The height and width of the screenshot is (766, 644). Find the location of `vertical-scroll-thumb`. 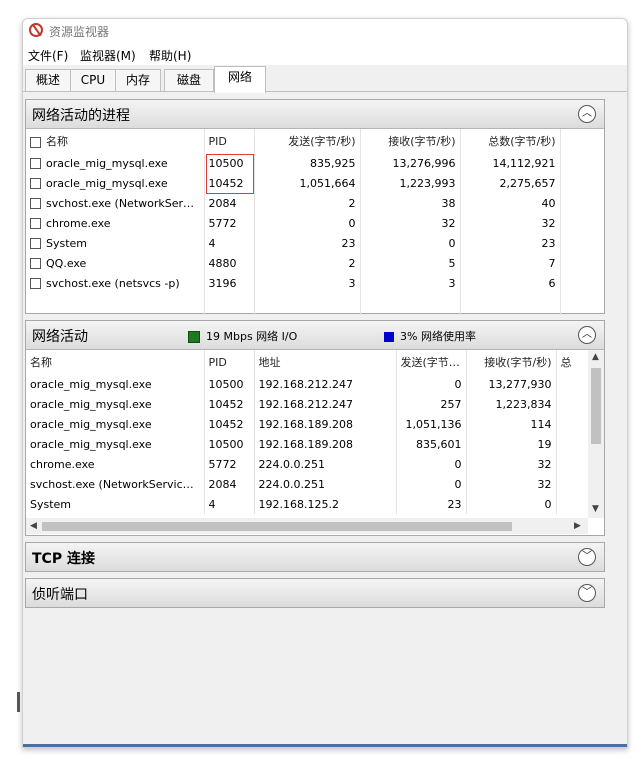

vertical-scroll-thumb is located at coordinates (596, 406).